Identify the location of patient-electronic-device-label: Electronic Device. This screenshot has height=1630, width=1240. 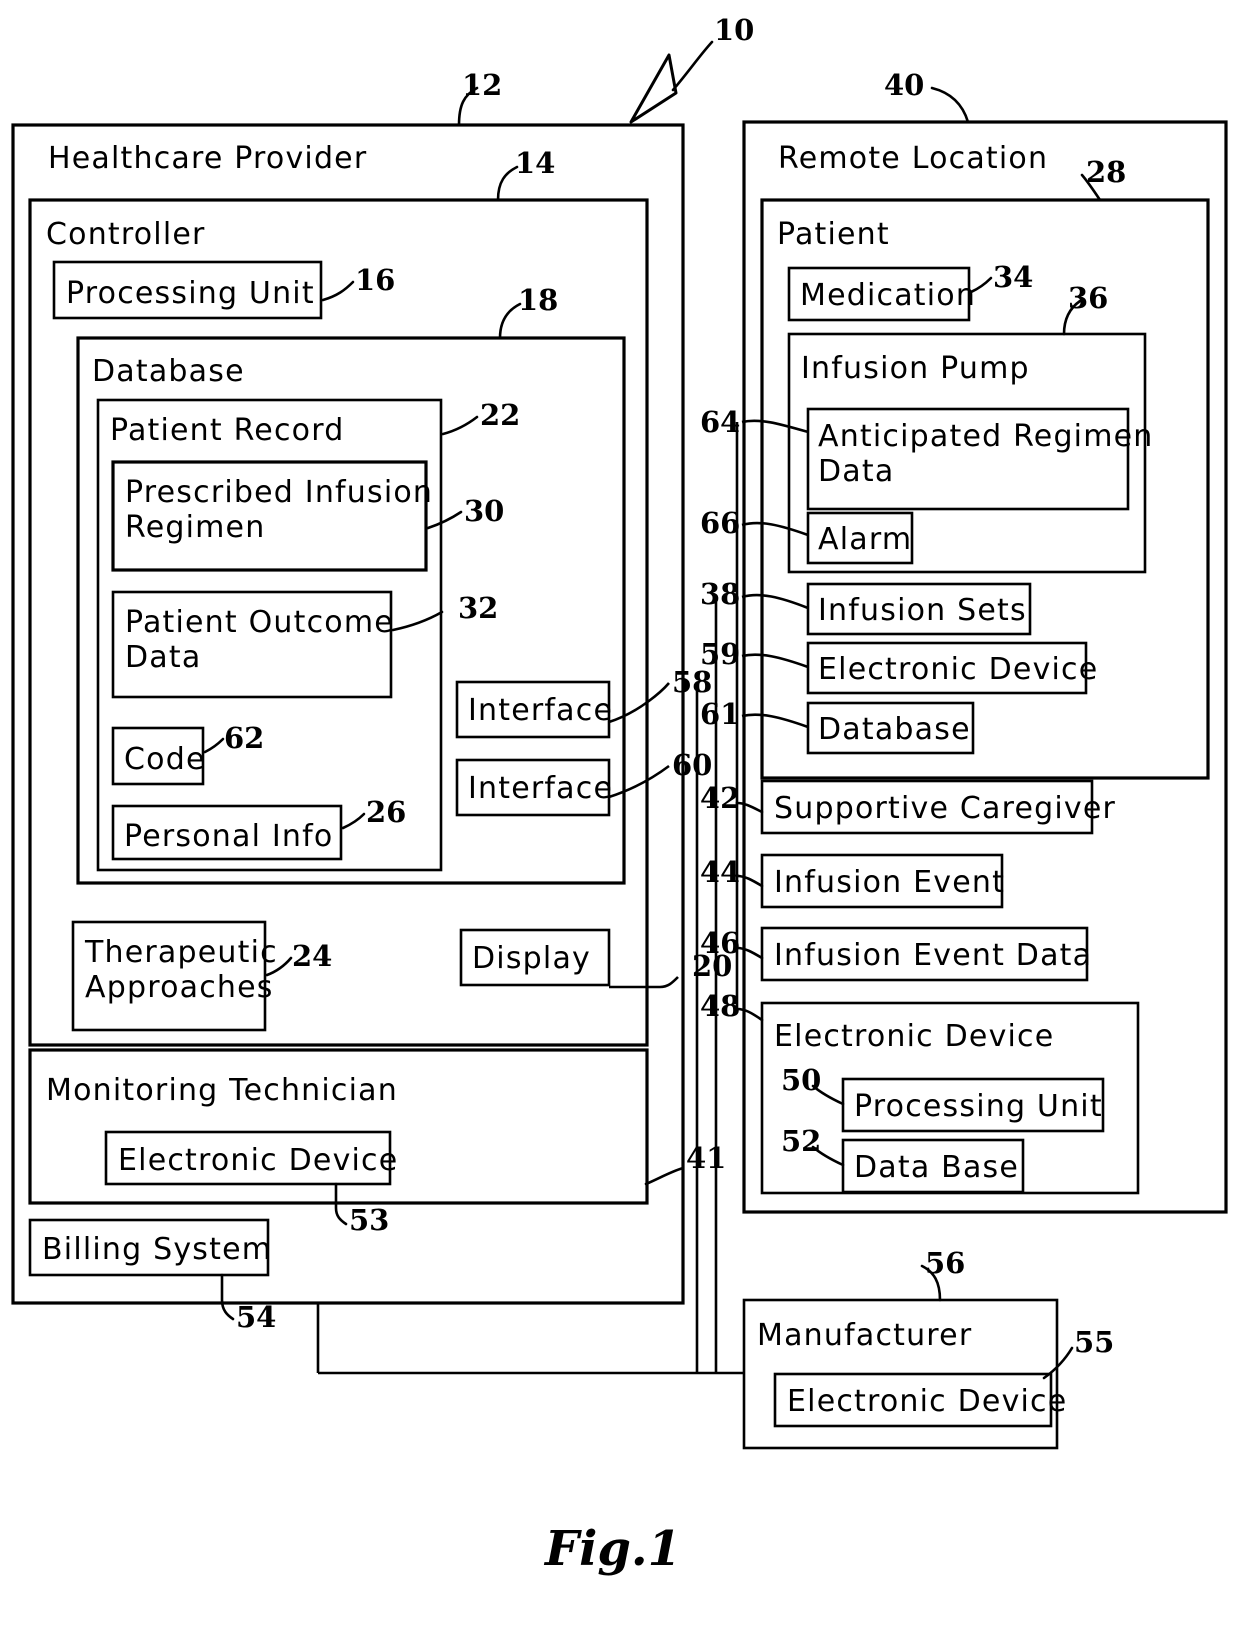
(958, 669).